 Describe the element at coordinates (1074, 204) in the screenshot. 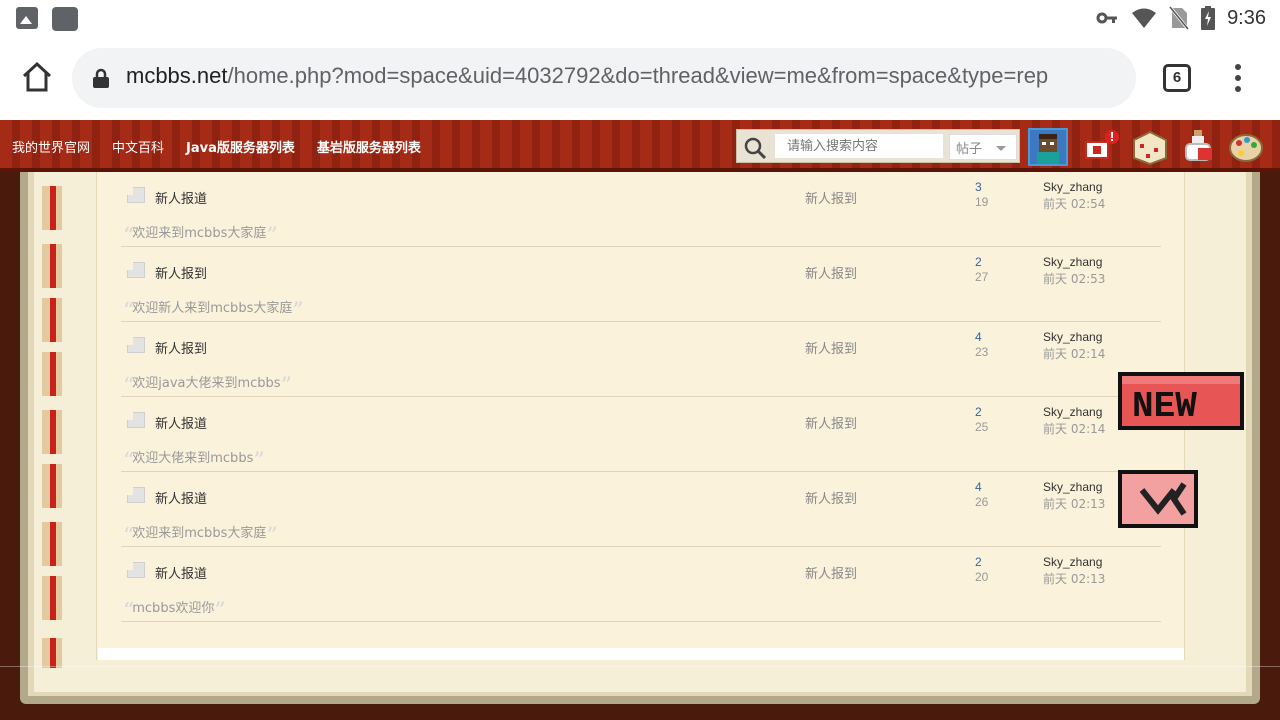

I see `last-post-time: 前天 02:54` at that location.